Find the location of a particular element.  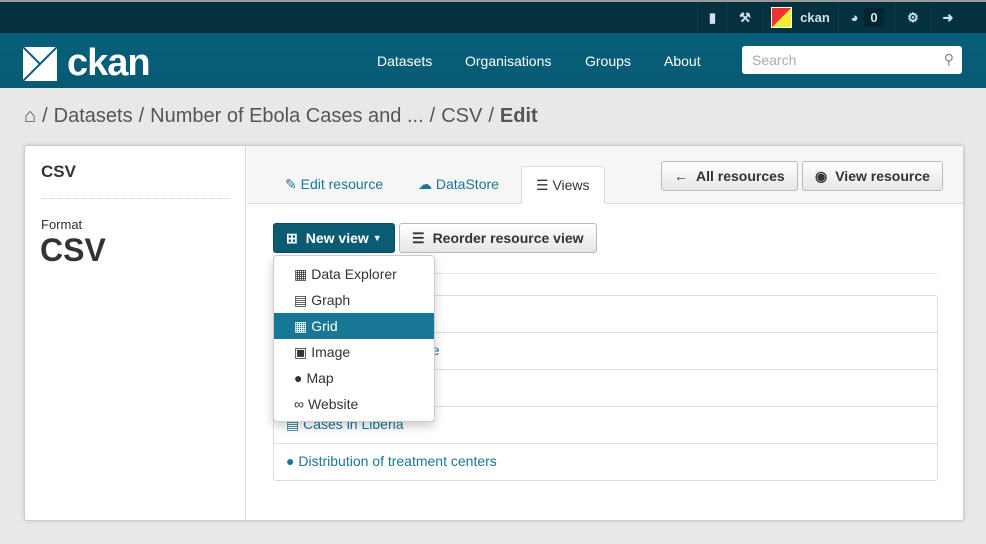

dashboard-icon: ◕ is located at coordinates (854, 17).